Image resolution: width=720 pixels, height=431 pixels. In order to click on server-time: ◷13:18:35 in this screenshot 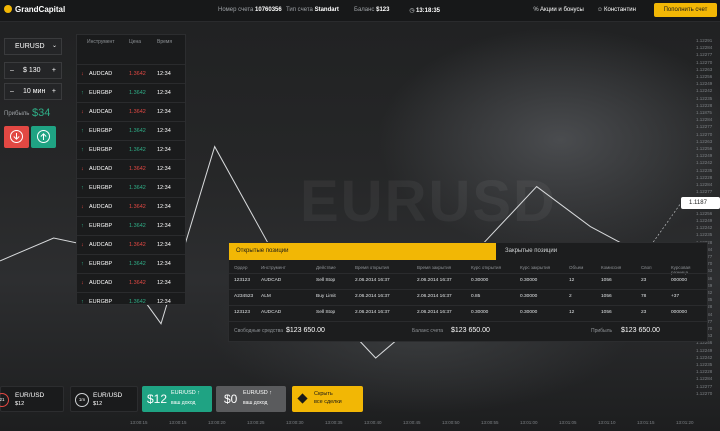, I will do `click(425, 11)`.